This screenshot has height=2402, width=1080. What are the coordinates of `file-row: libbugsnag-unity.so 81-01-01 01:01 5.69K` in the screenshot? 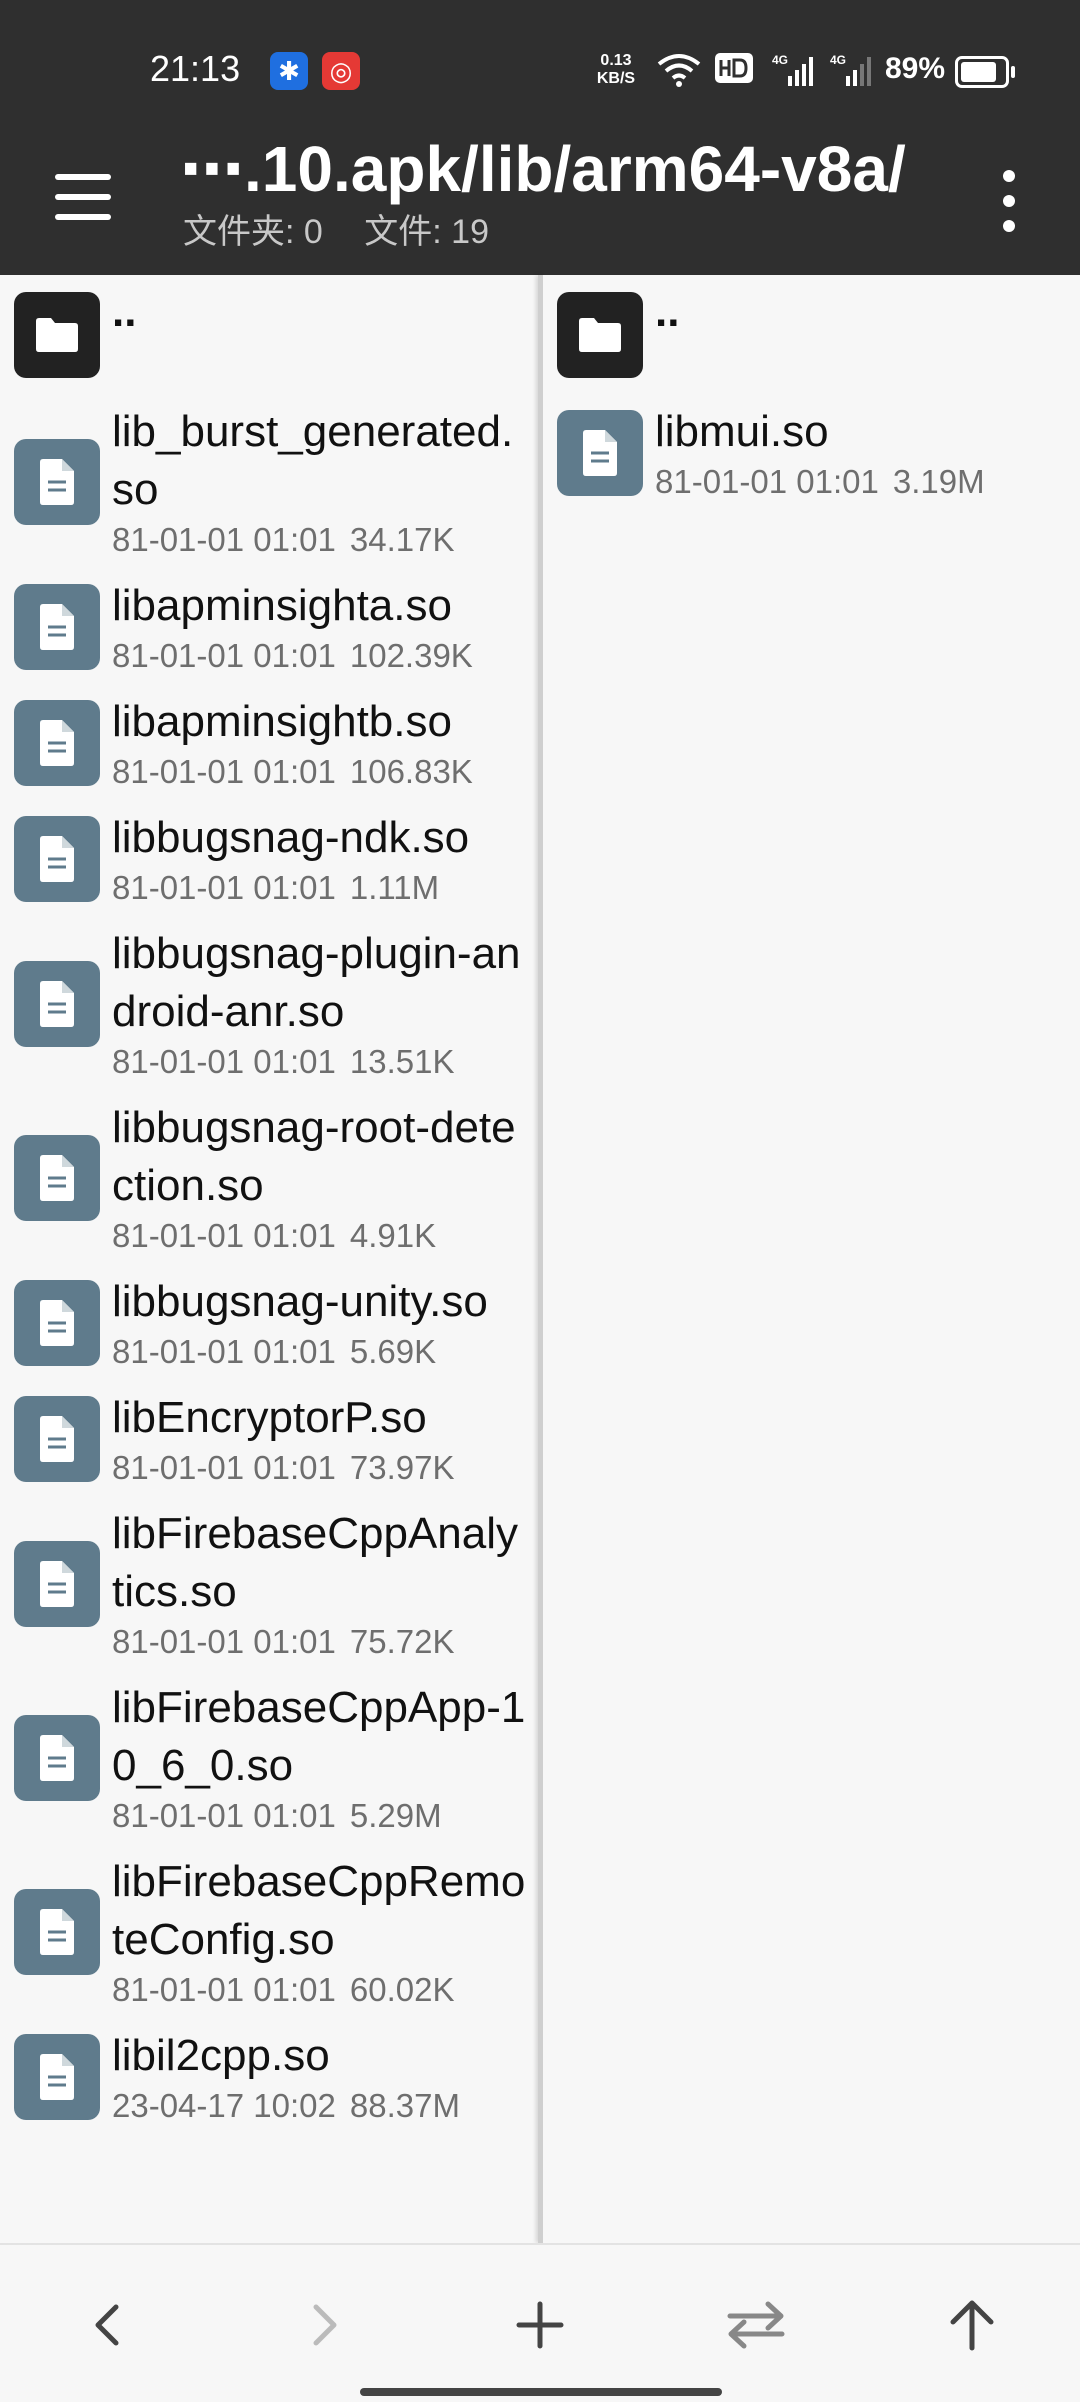 It's located at (269, 1323).